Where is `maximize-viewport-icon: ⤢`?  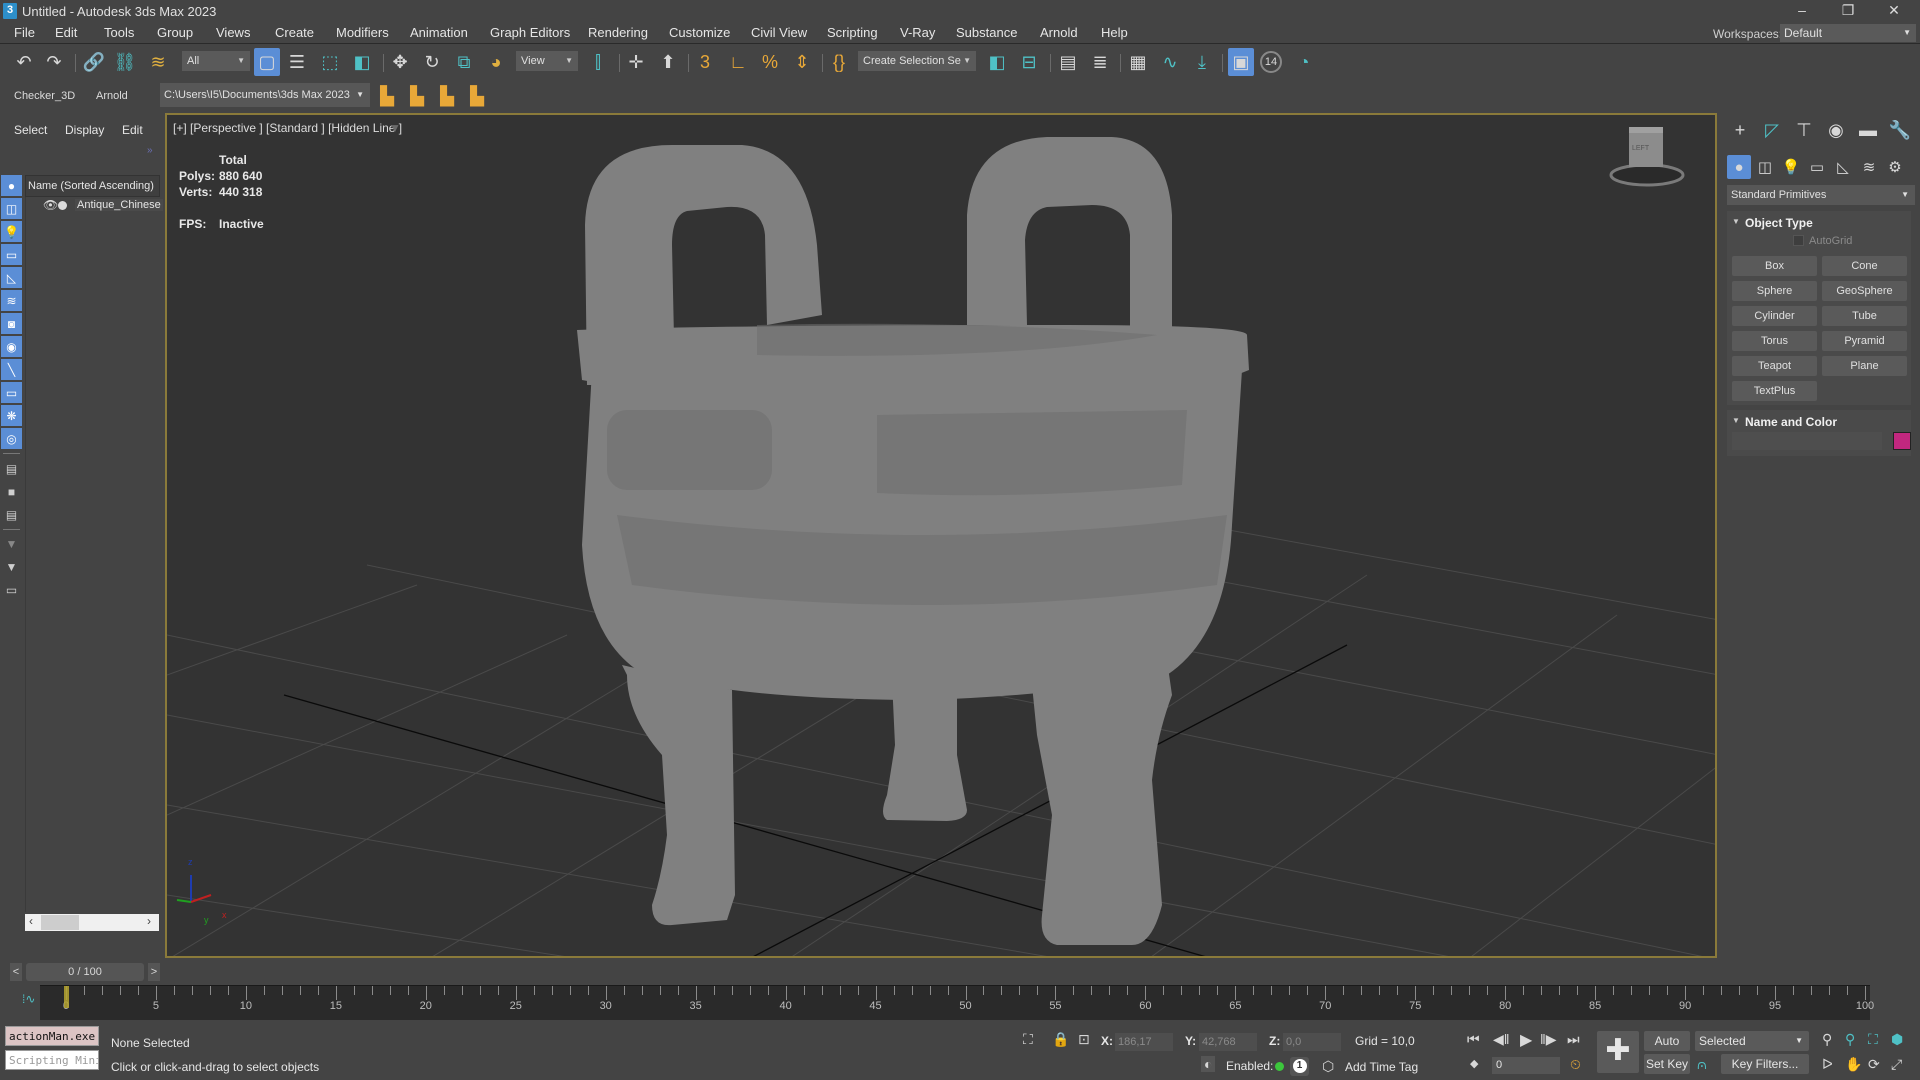
maximize-viewport-icon: ⤢ is located at coordinates (1896, 1064).